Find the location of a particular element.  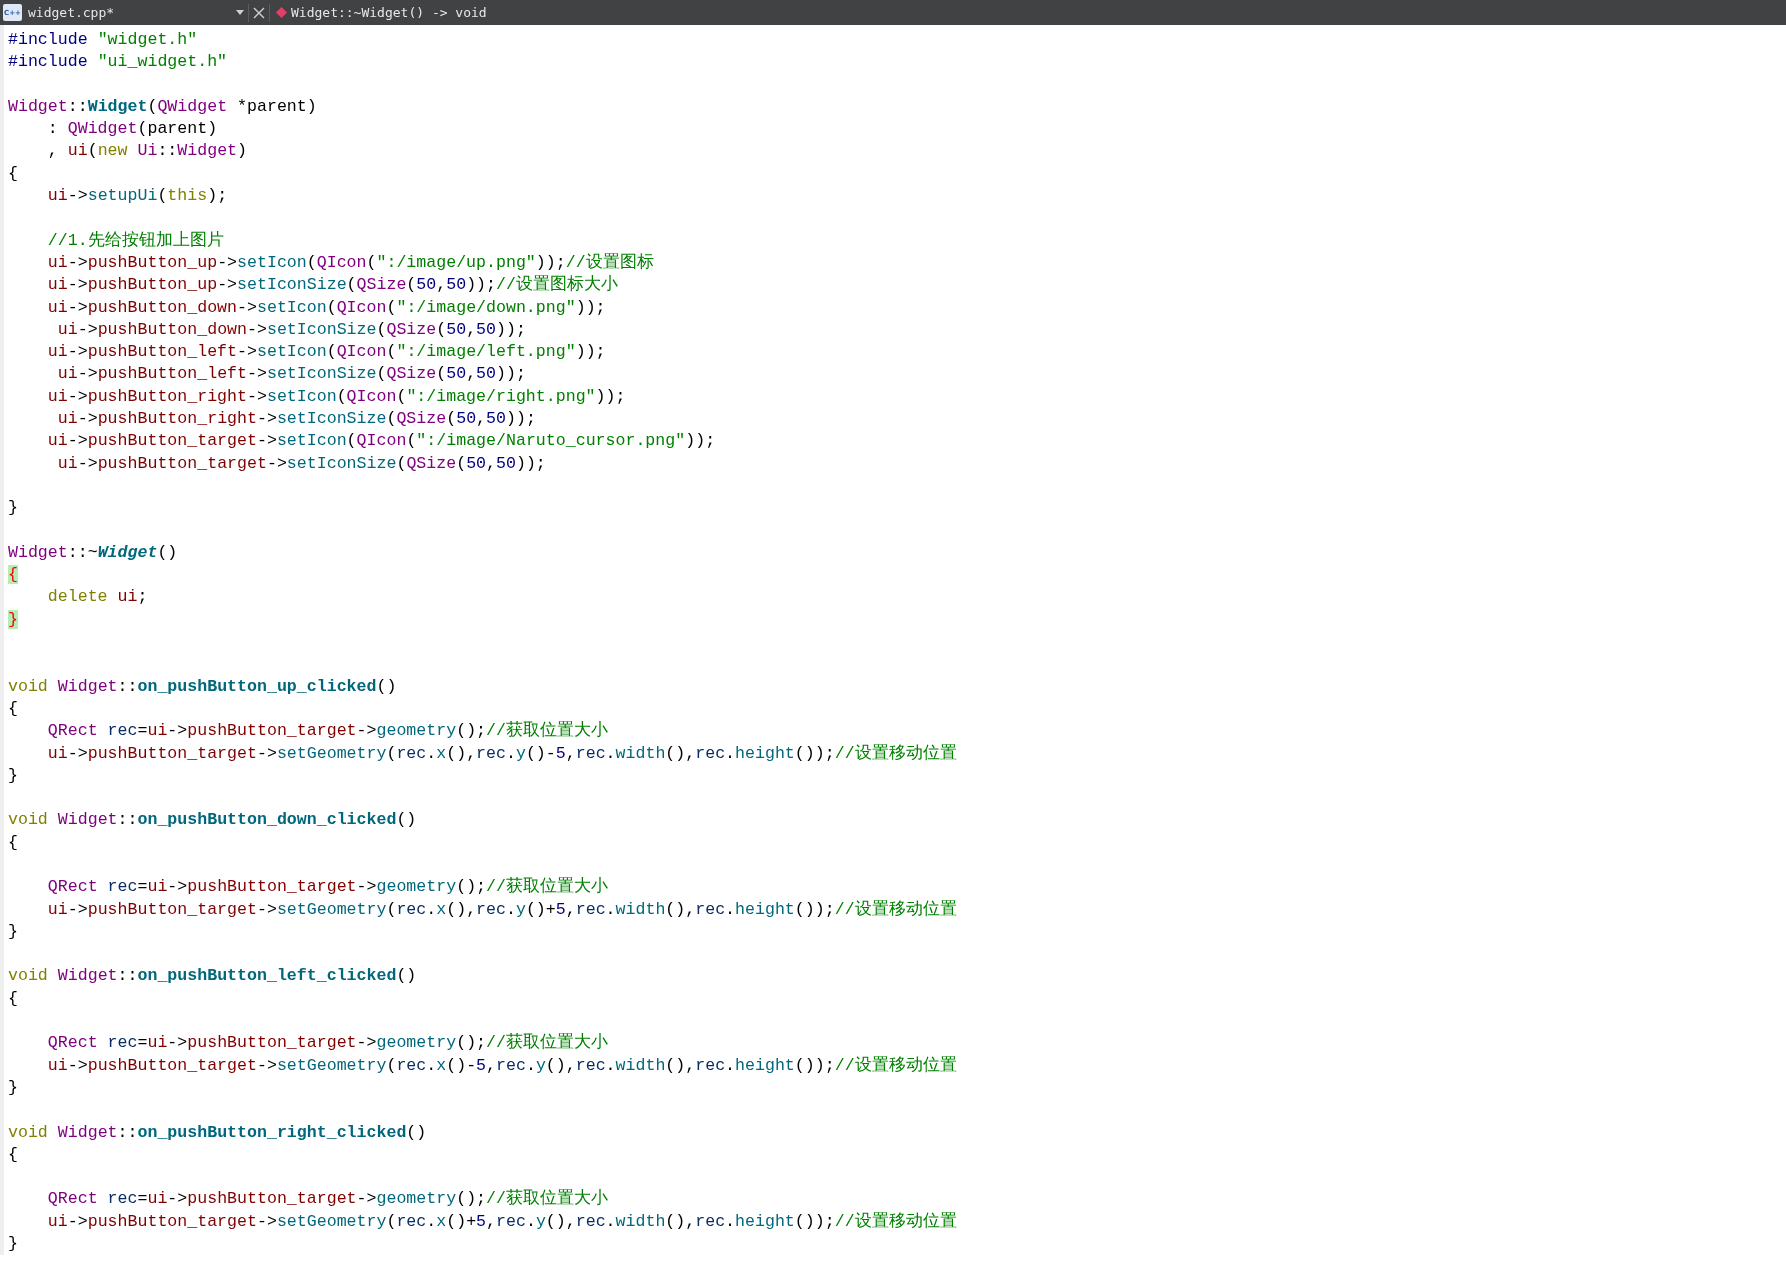

code-line: ui->pushButton_target->setGeometry(rec.x(),rec.y()-5,rec.width(),rec.height());//设置移动位置 is located at coordinates (501, 753).